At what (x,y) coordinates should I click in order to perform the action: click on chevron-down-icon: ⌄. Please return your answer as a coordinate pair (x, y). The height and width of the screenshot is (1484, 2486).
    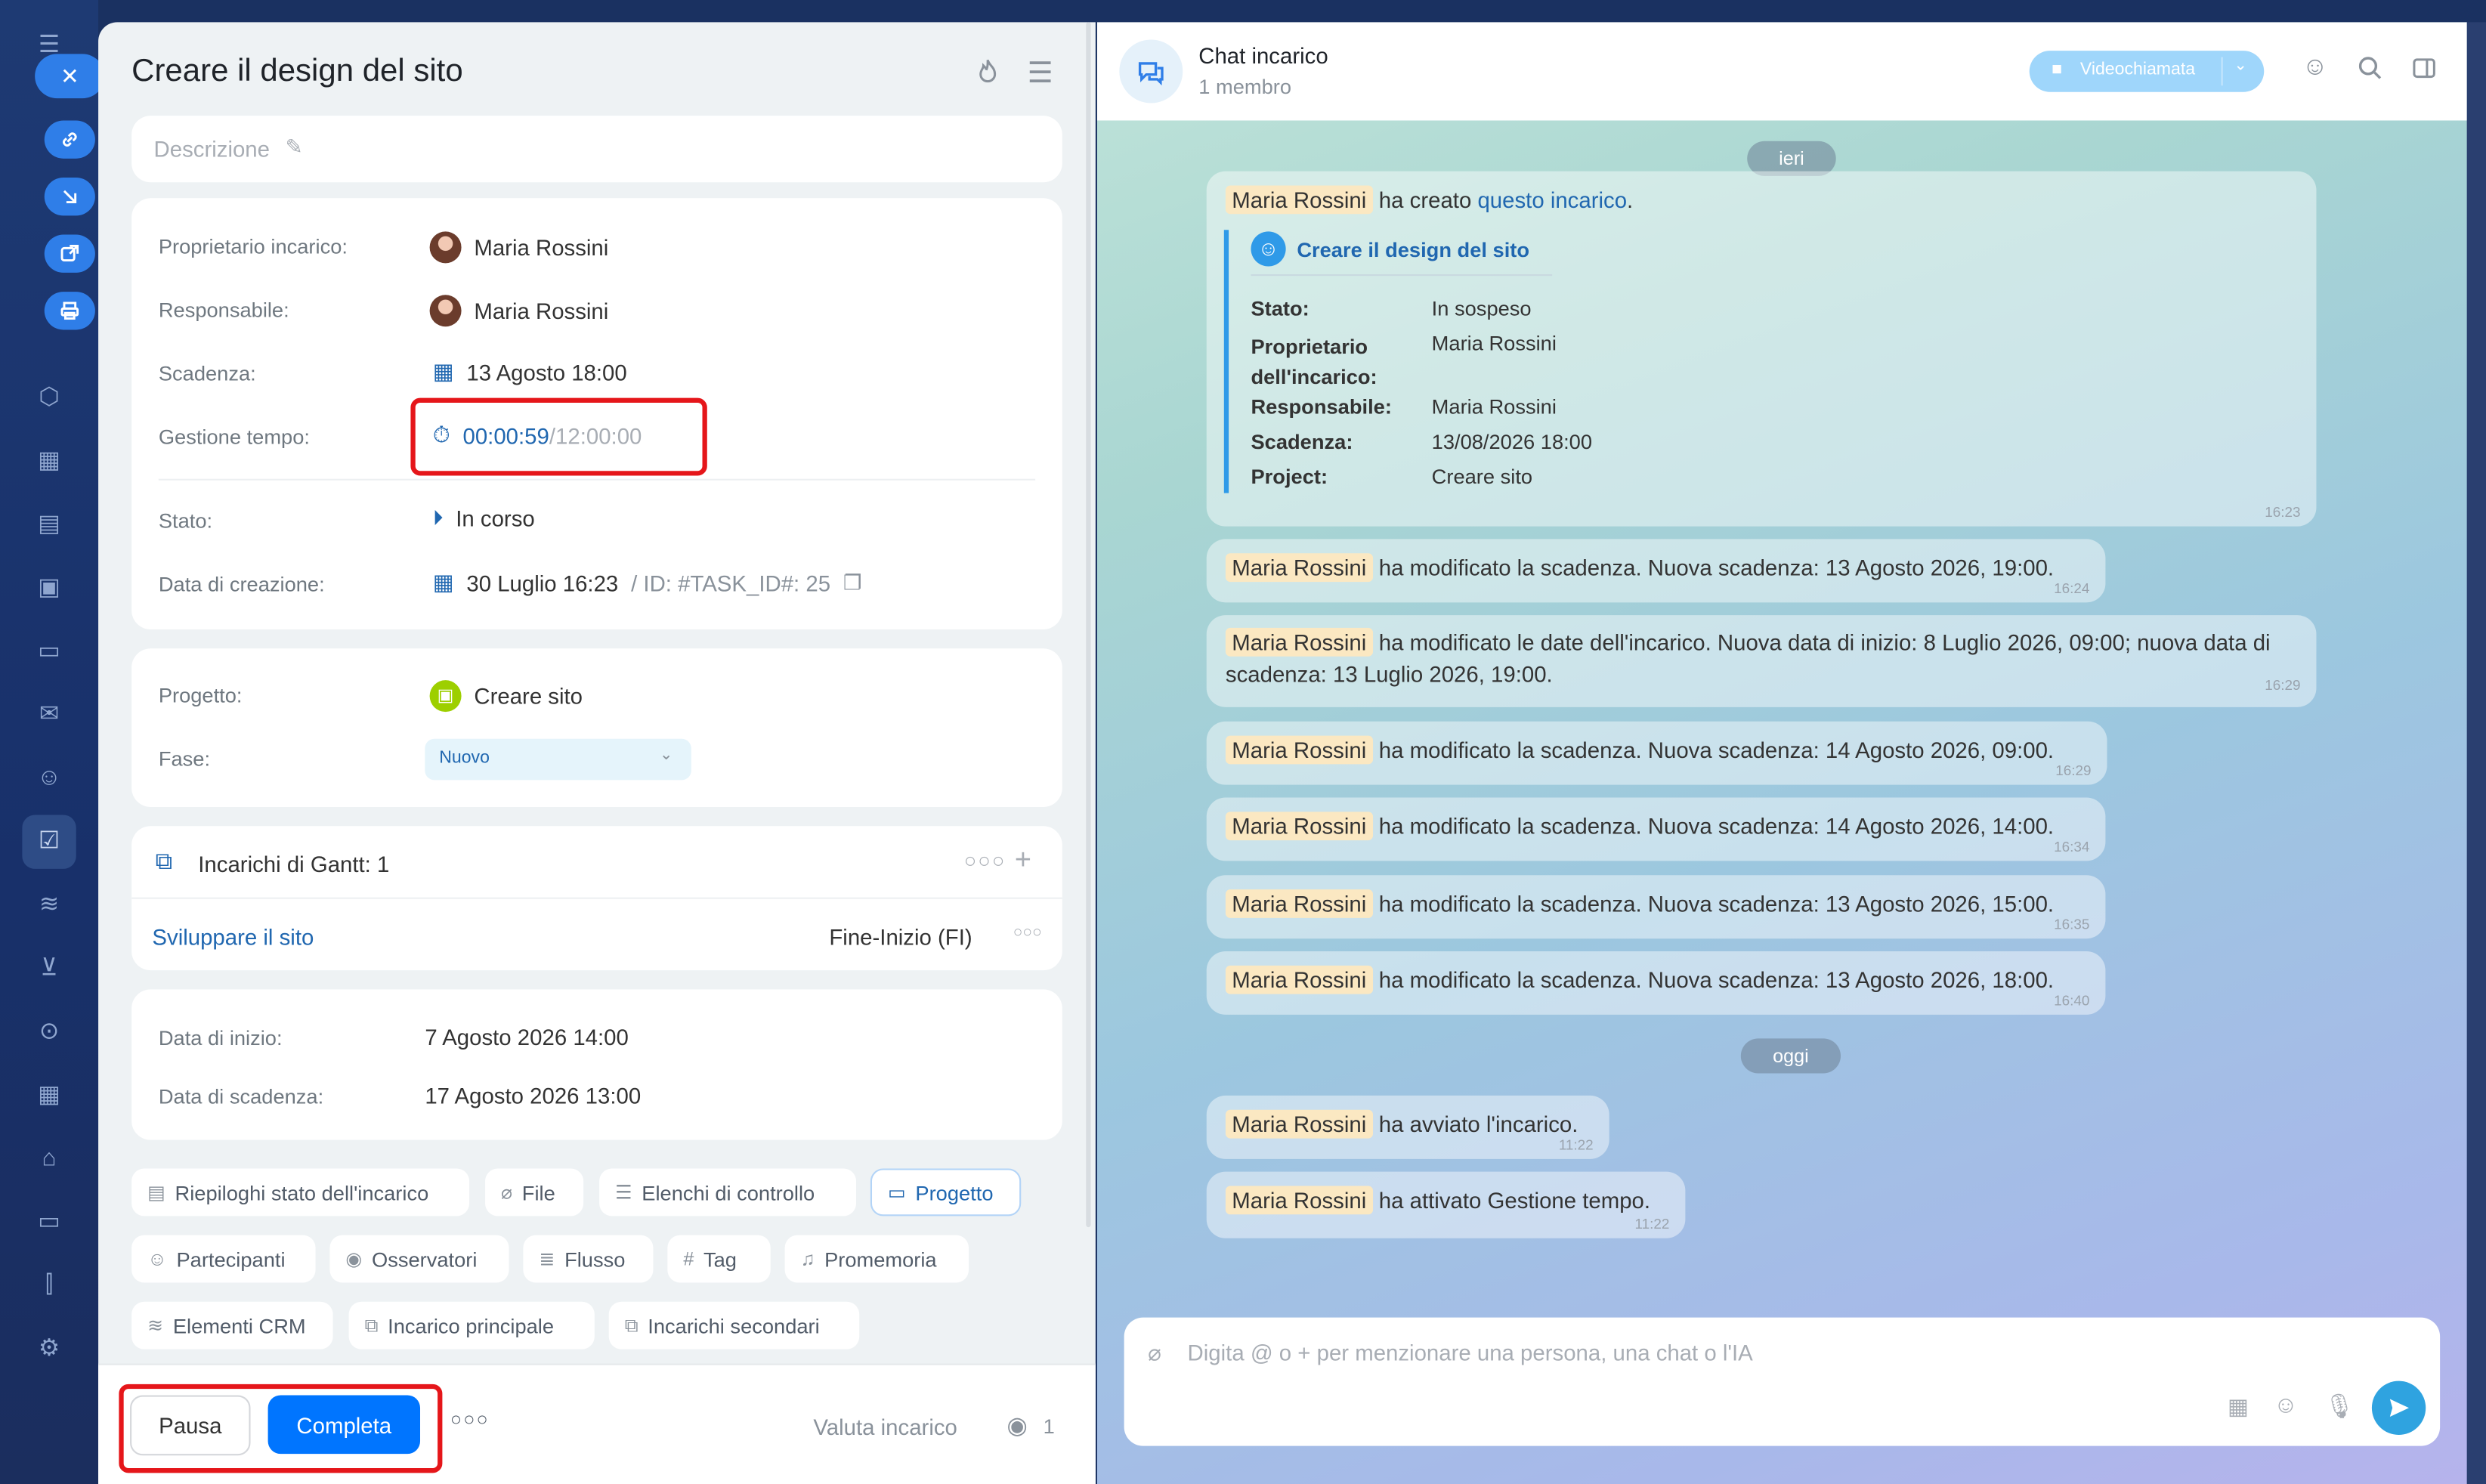
    Looking at the image, I should click on (2240, 66).